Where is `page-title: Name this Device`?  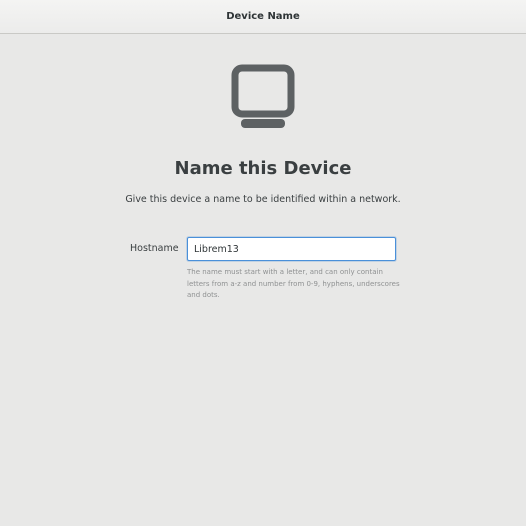 page-title: Name this Device is located at coordinates (263, 168).